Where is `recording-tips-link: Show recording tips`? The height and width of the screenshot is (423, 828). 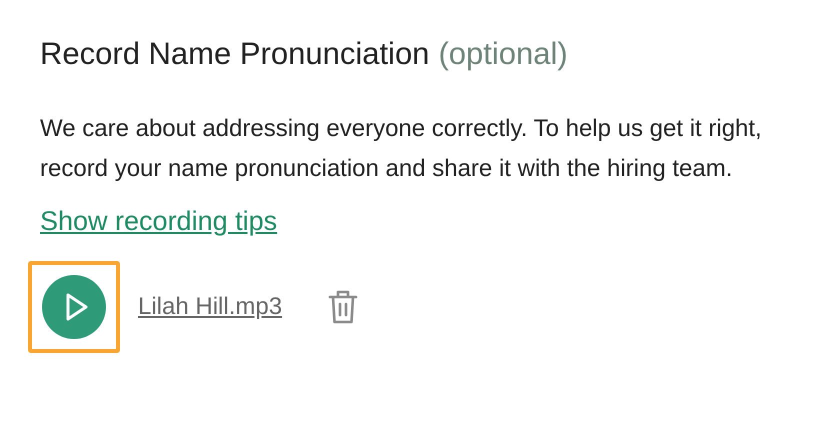 recording-tips-link: Show recording tips is located at coordinates (159, 221).